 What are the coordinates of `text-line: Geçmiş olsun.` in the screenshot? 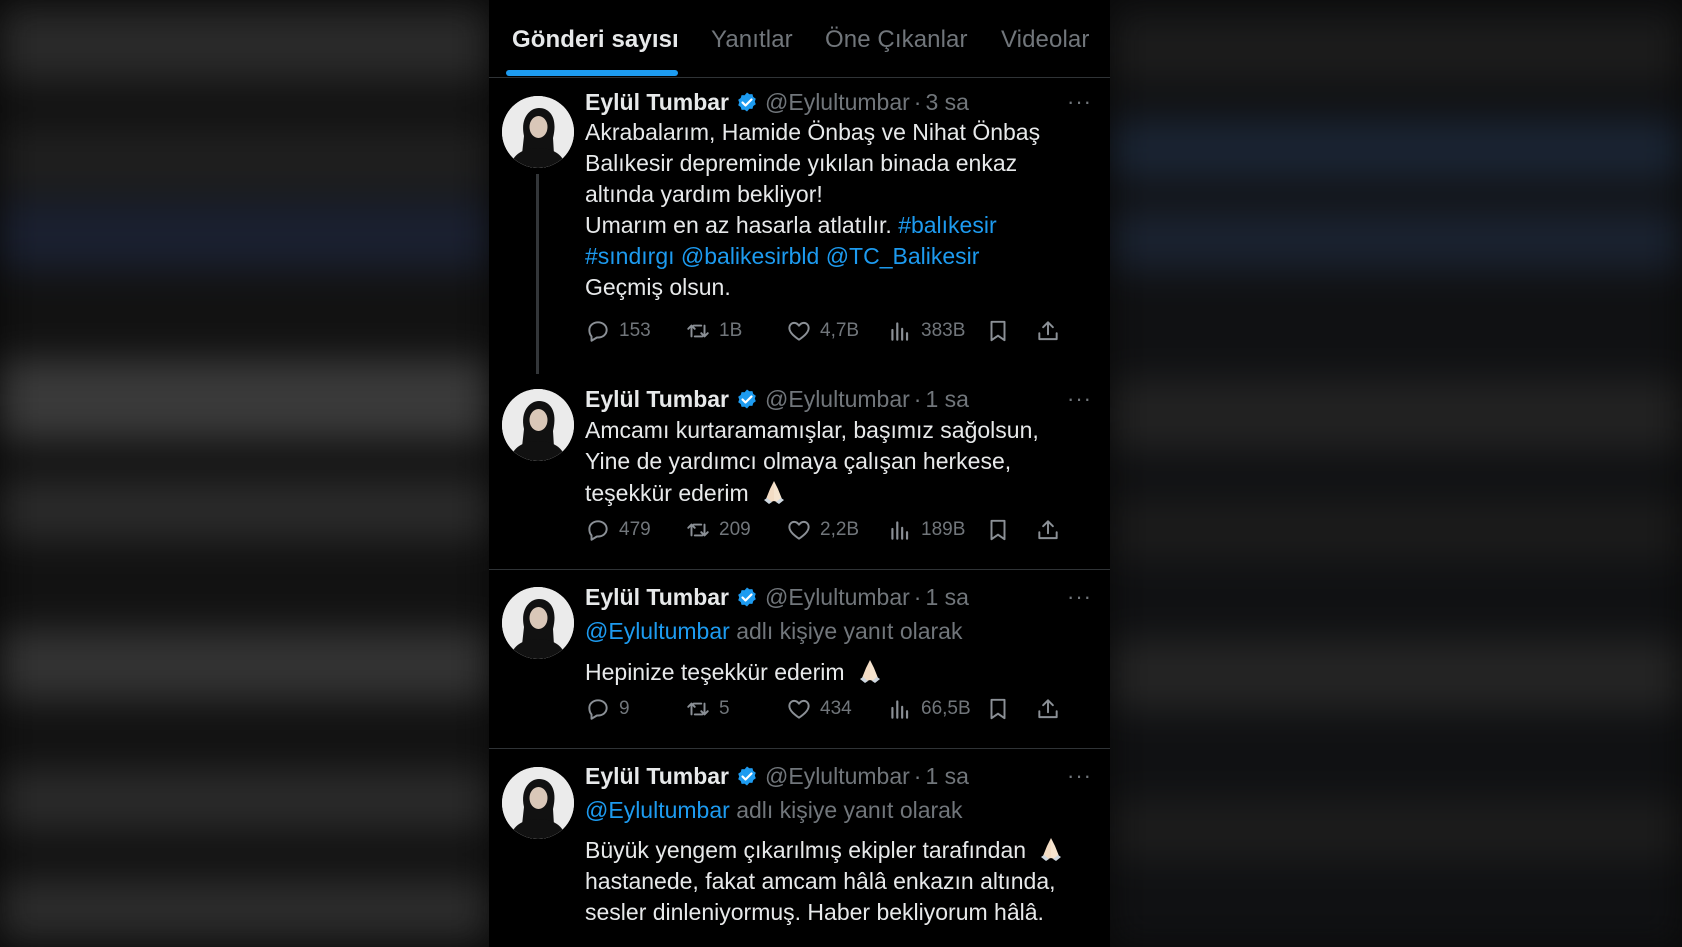 It's located at (658, 287).